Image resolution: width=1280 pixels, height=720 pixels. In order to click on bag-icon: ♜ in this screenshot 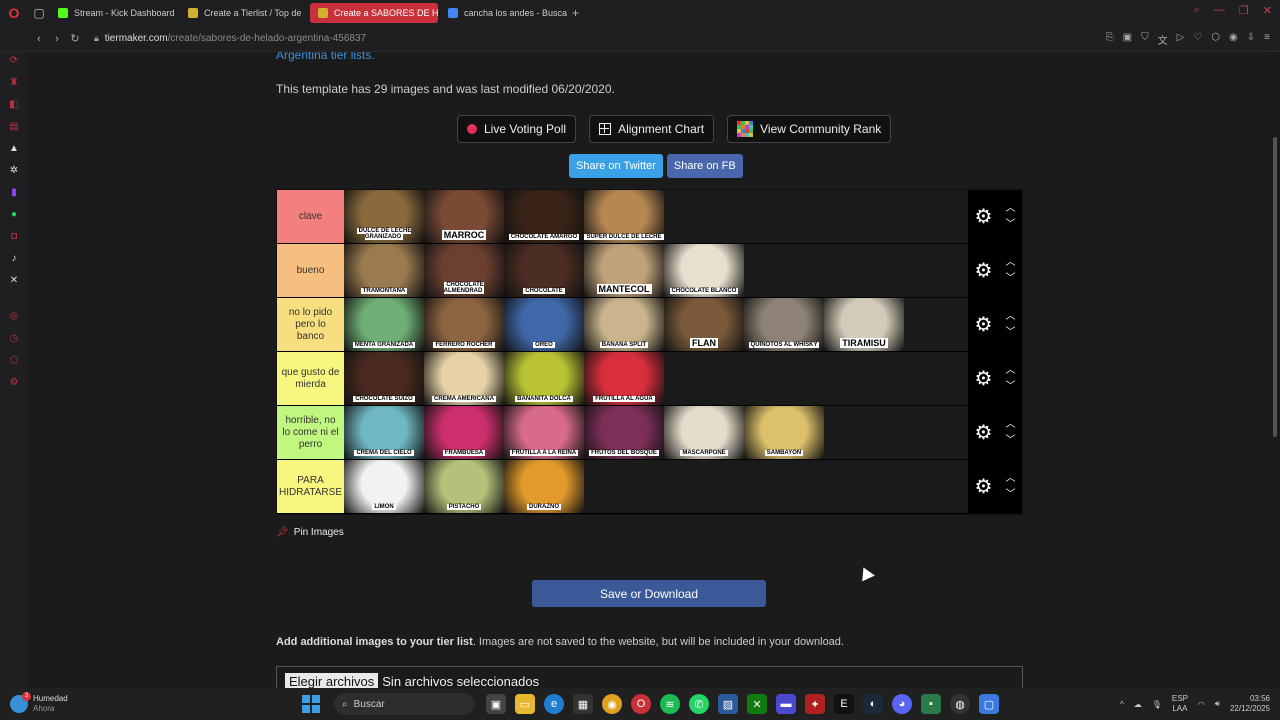, I will do `click(14, 83)`.